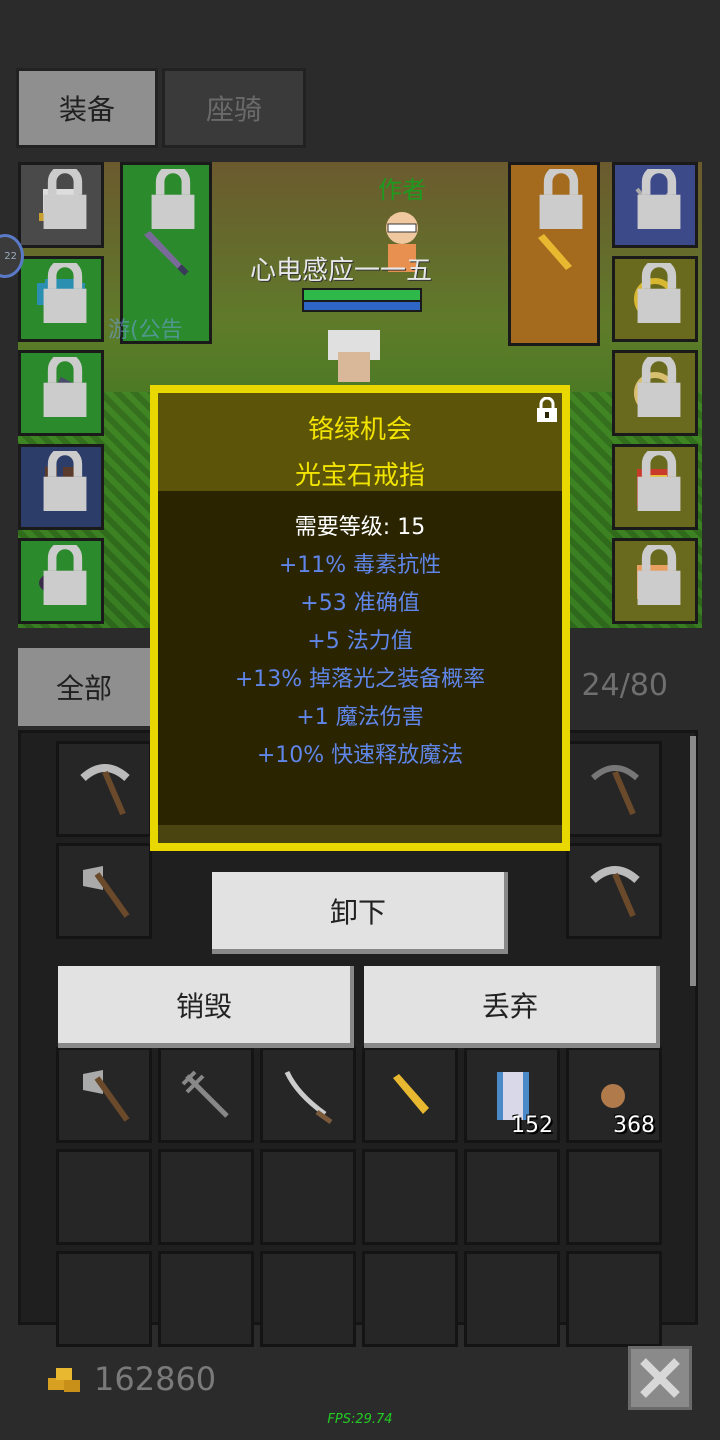  Describe the element at coordinates (359, 430) in the screenshot. I see `item-prefix: 铬绿机会` at that location.